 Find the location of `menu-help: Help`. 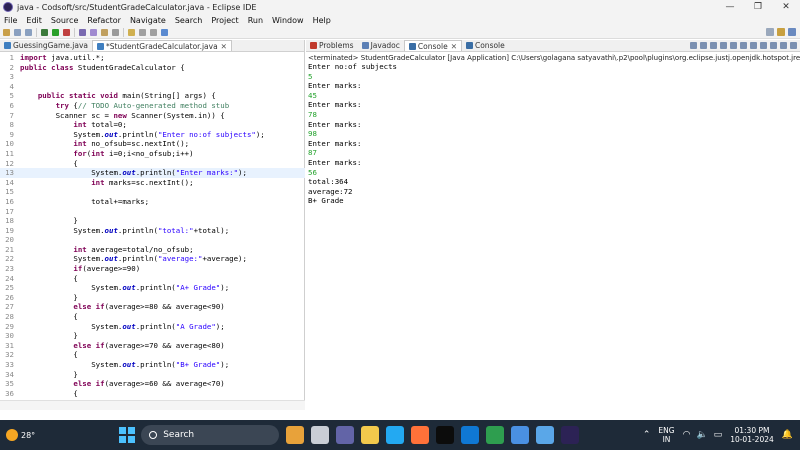

menu-help: Help is located at coordinates (322, 20).